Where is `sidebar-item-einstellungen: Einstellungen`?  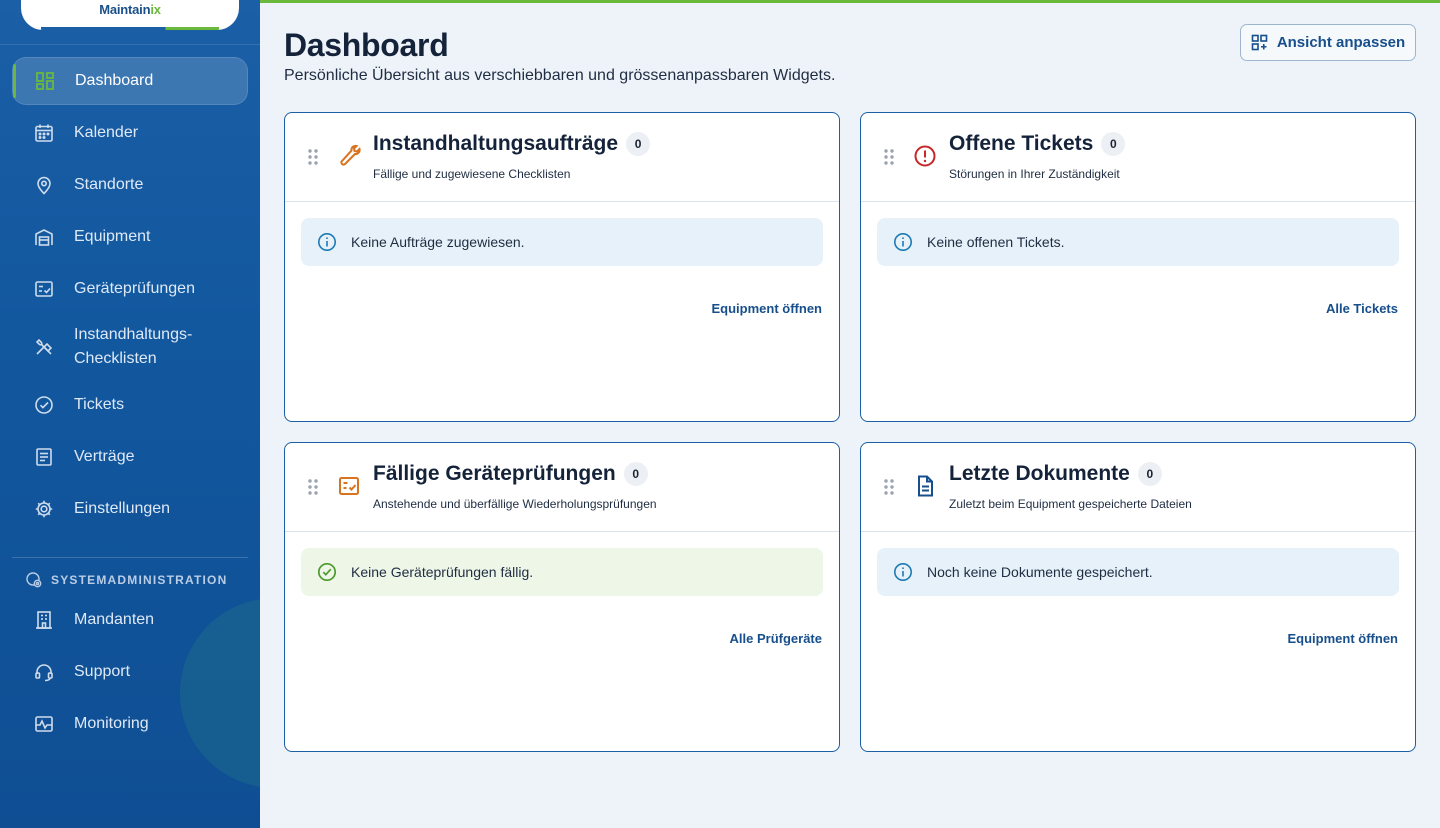
sidebar-item-einstellungen: Einstellungen is located at coordinates (130, 509).